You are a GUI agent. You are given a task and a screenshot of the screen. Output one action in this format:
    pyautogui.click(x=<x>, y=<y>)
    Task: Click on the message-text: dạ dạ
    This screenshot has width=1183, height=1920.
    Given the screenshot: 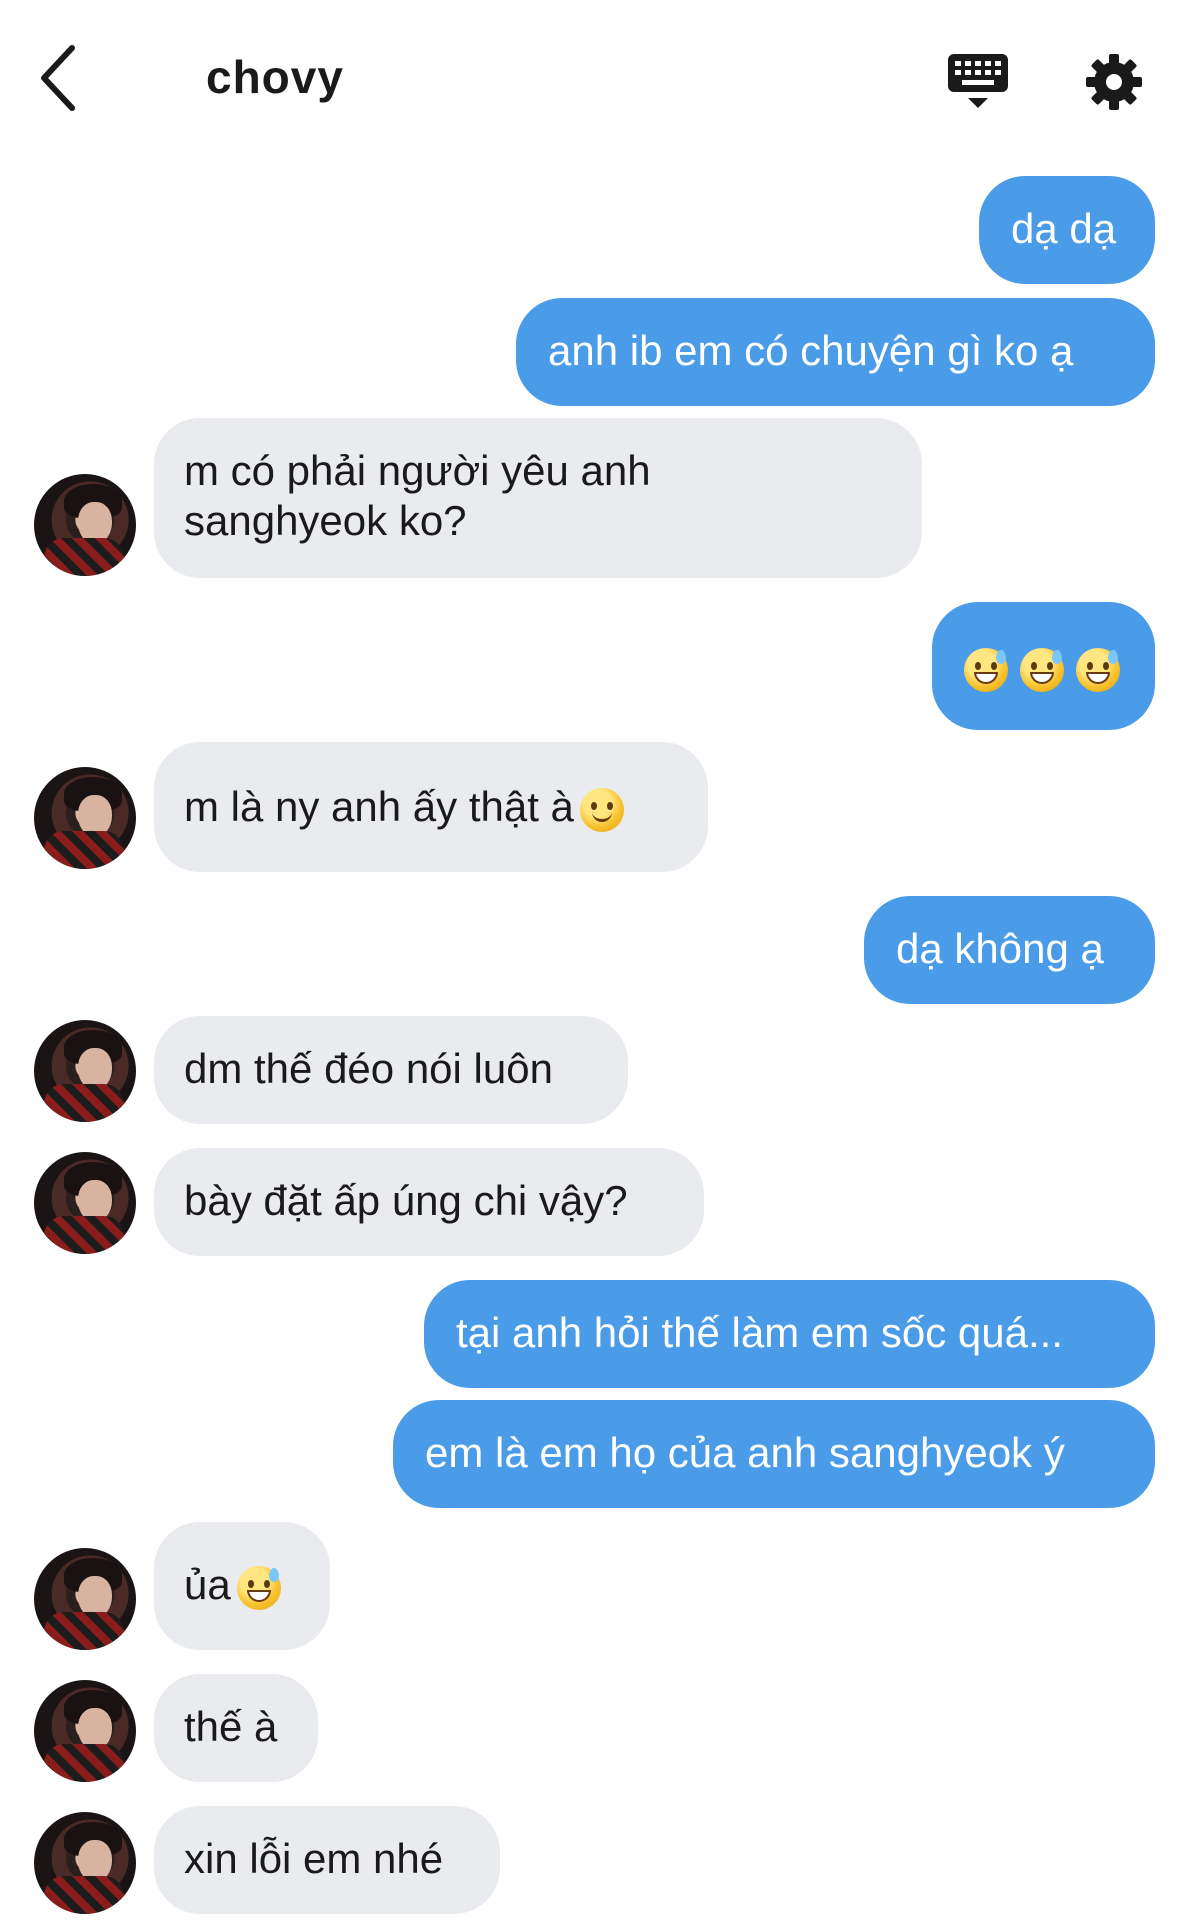 What is the action you would take?
    pyautogui.click(x=1064, y=228)
    